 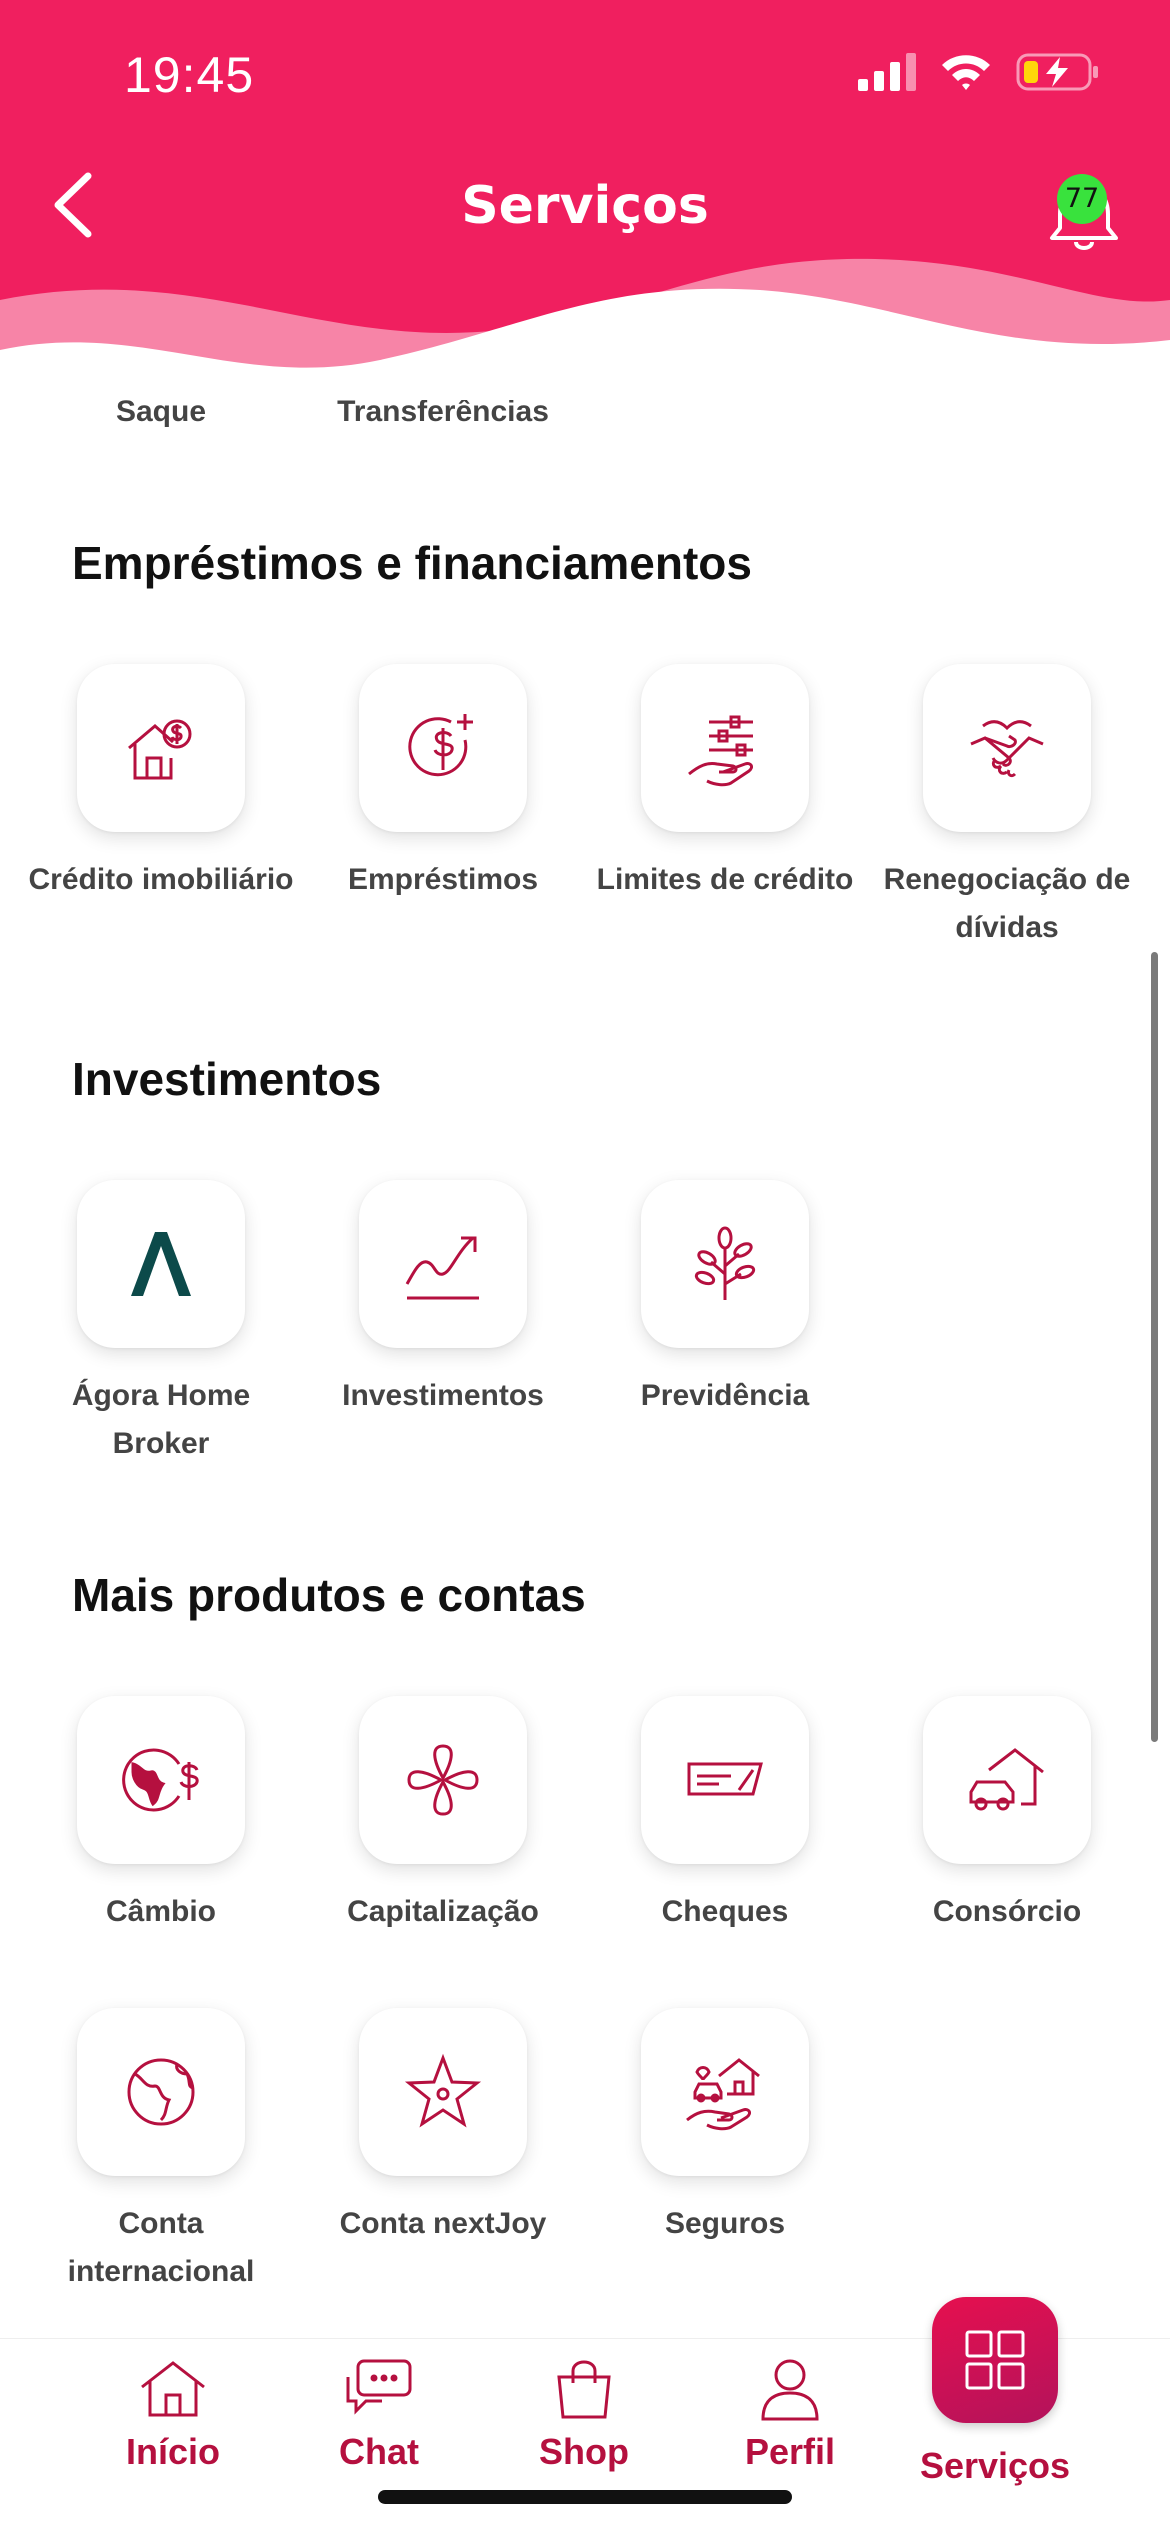 I want to click on service-investimentos: Investimentos, so click(x=443, y=1300).